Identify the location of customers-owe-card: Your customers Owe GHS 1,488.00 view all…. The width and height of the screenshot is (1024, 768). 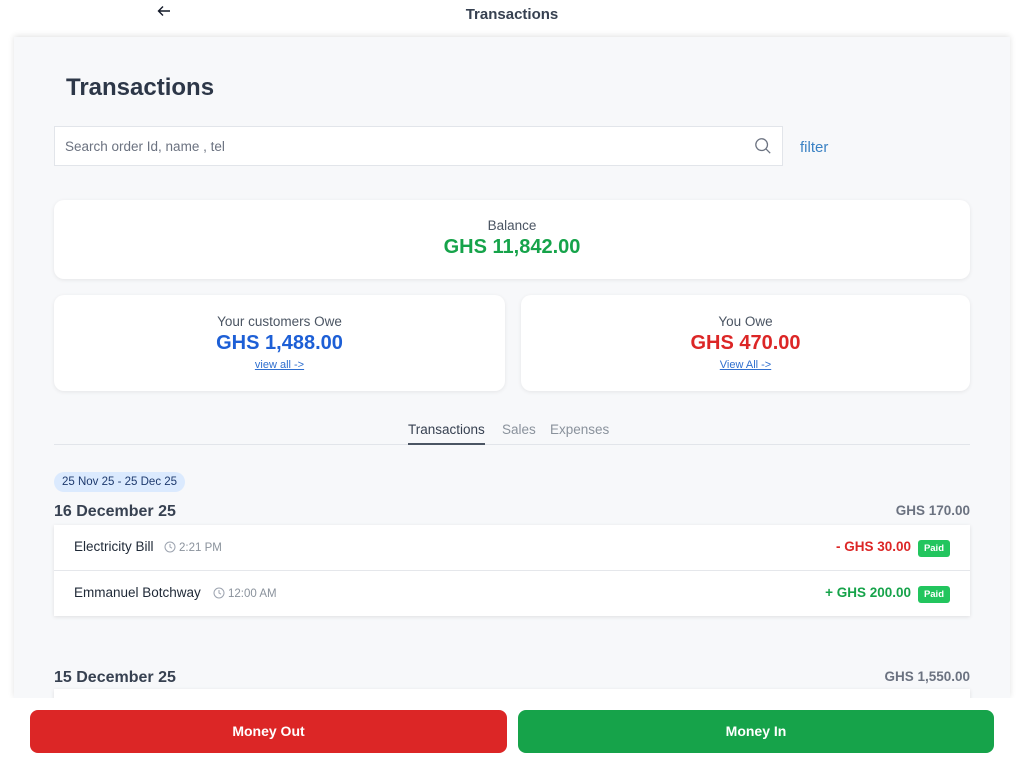
(279, 343).